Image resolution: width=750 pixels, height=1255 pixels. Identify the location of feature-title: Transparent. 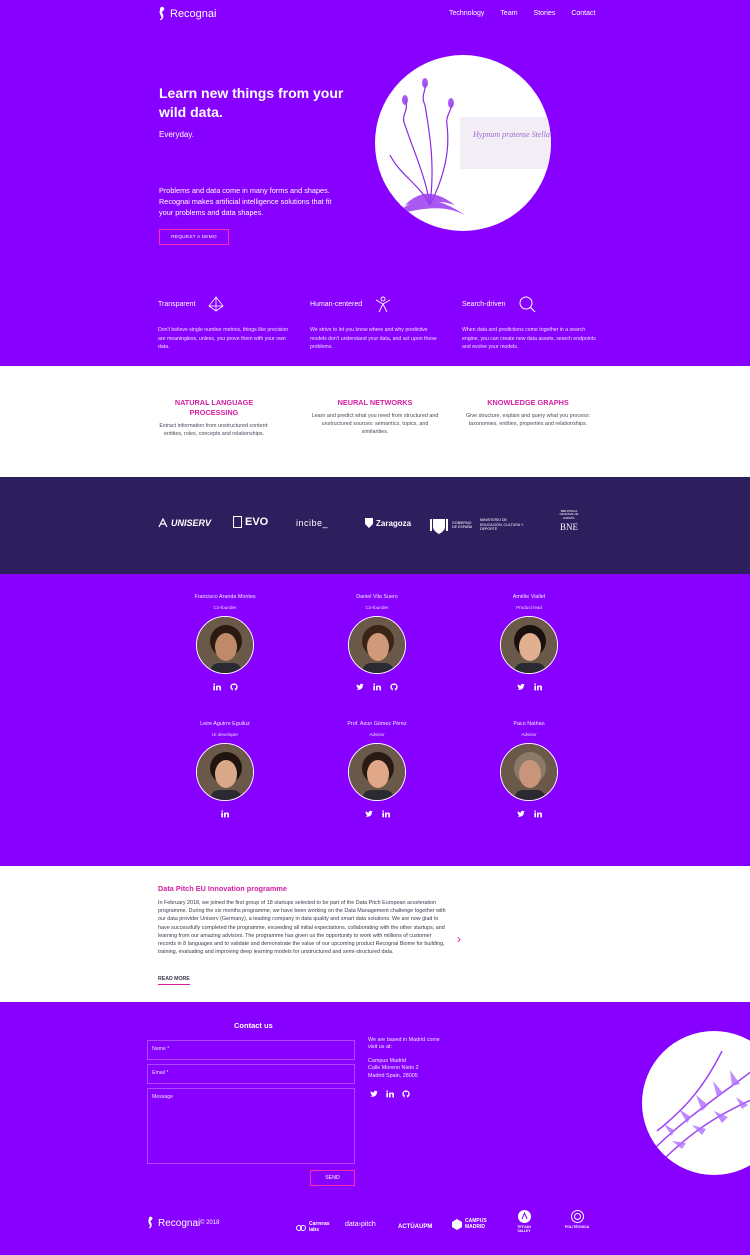
(177, 304).